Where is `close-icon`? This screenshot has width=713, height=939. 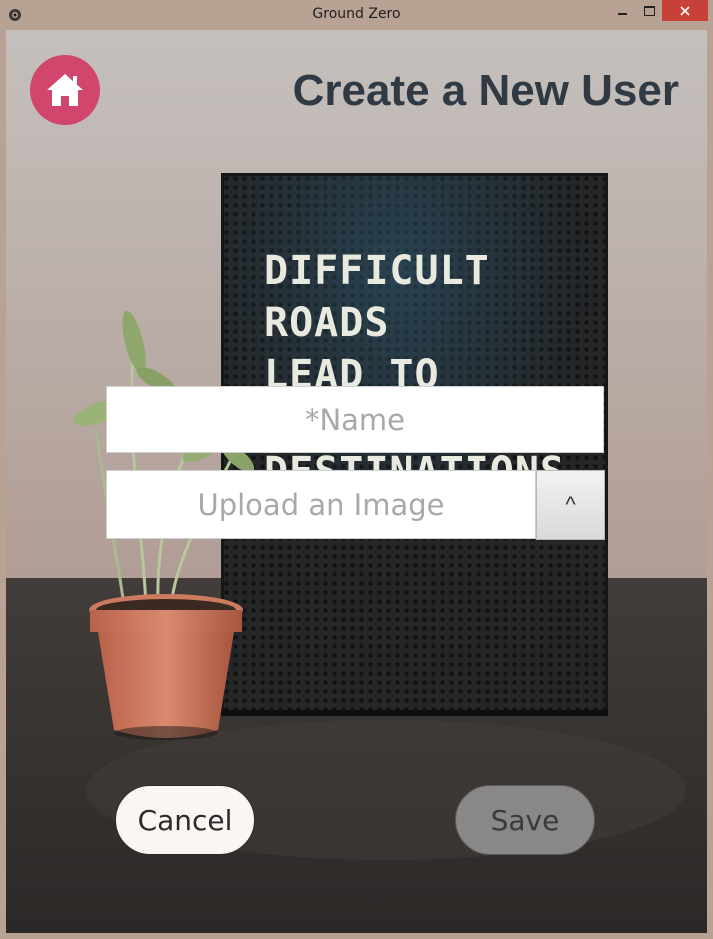 close-icon is located at coordinates (685, 10).